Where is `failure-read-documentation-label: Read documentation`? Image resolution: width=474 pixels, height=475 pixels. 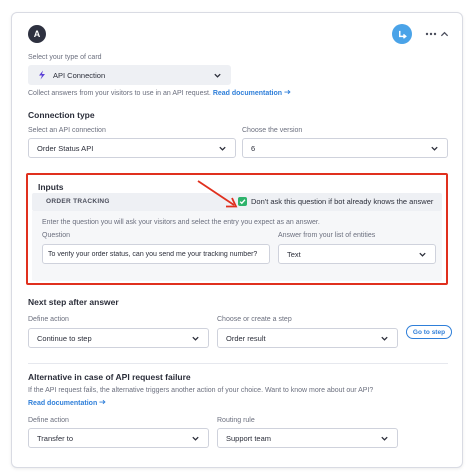
failure-read-documentation-label: Read documentation is located at coordinates (63, 403).